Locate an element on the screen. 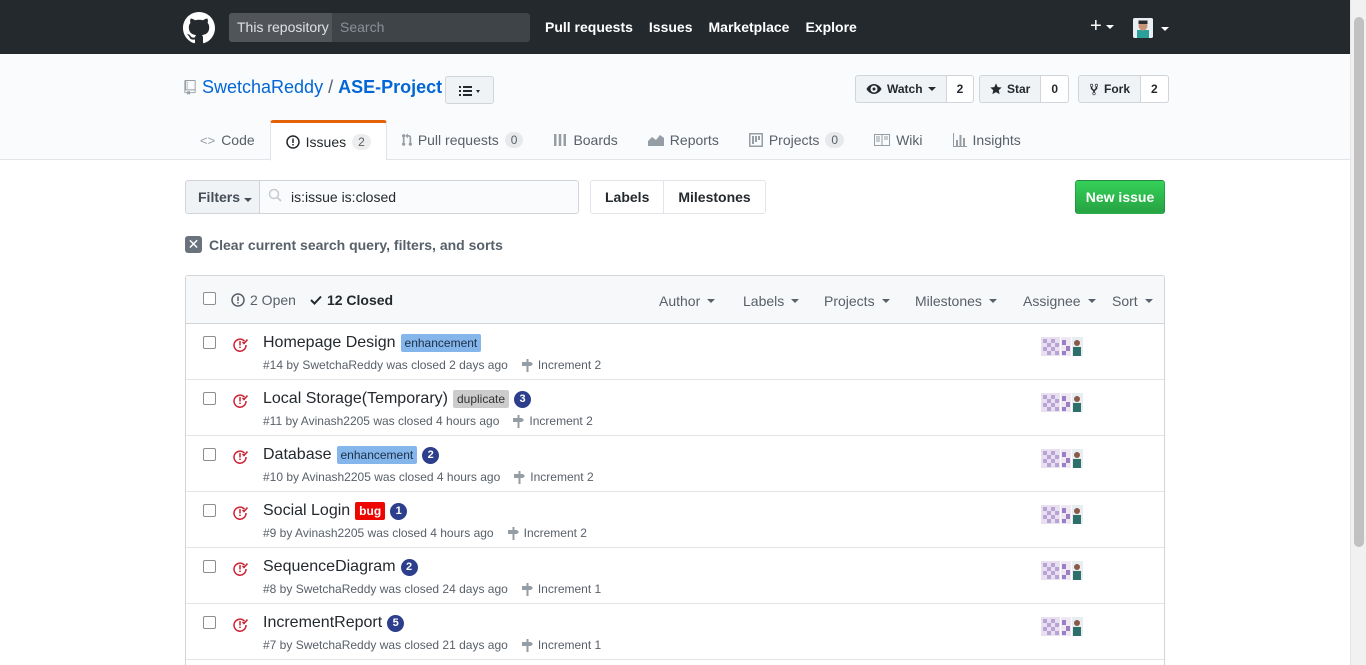 The image size is (1366, 665). tab-code: <> Code is located at coordinates (227, 140).